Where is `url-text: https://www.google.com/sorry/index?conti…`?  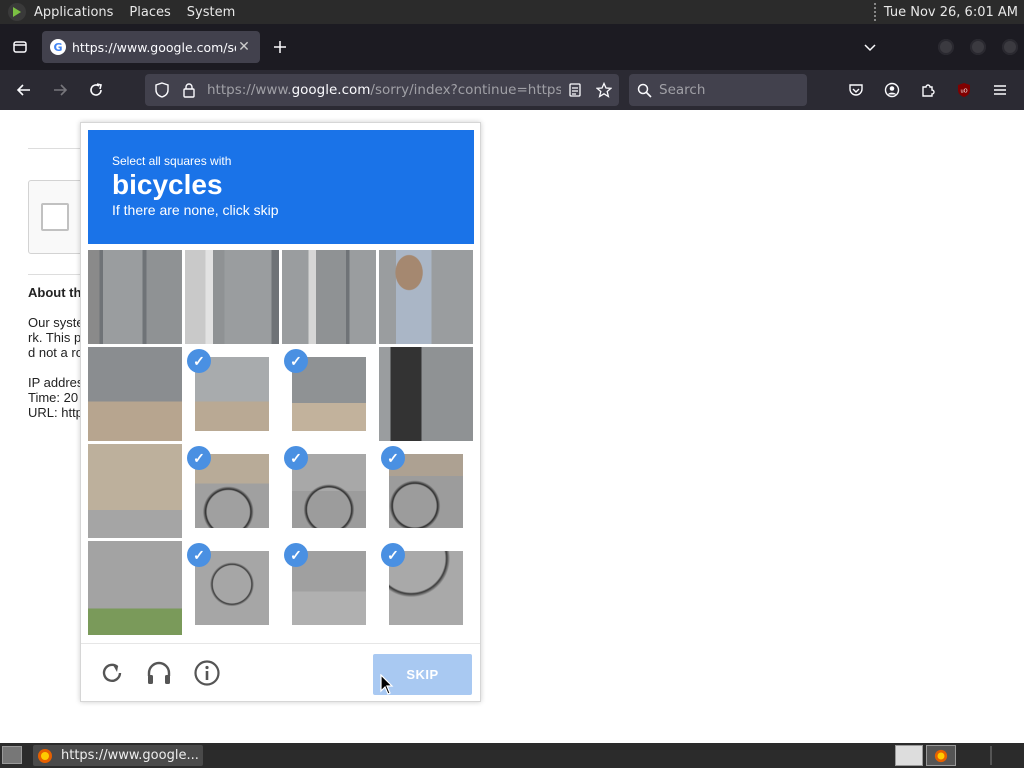 url-text: https://www.google.com/sorry/index?conti… is located at coordinates (384, 90).